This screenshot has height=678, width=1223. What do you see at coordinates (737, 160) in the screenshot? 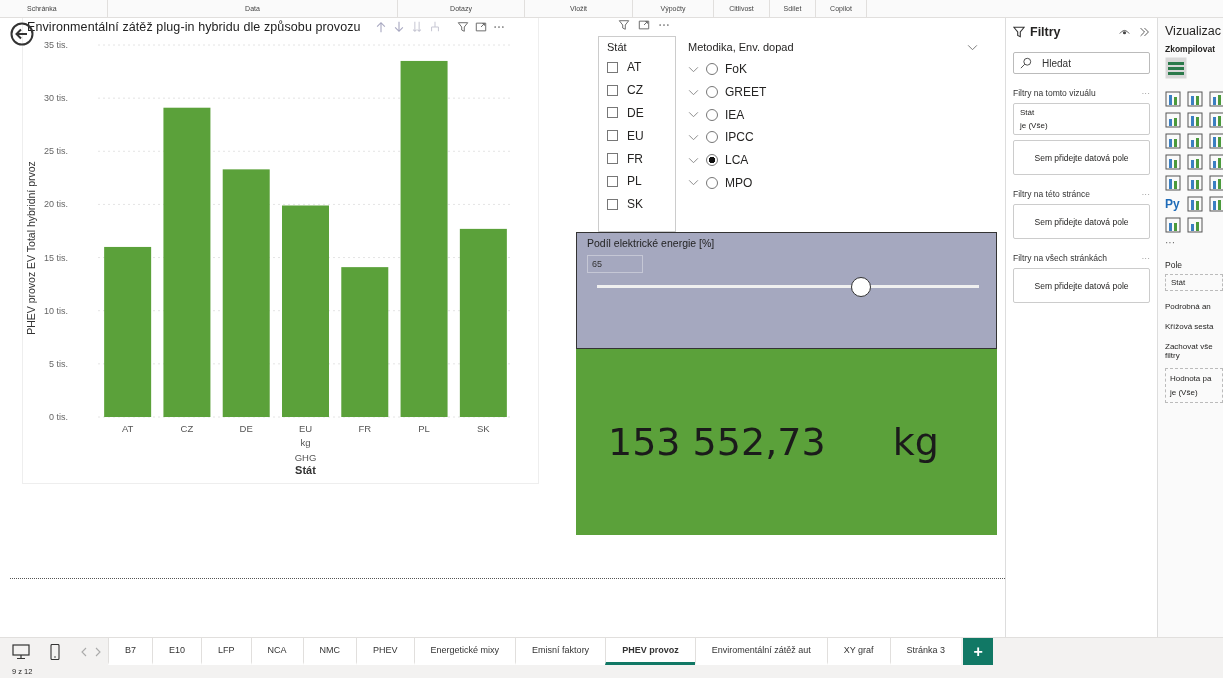
I see `slicer-item-label: LCA` at bounding box center [737, 160].